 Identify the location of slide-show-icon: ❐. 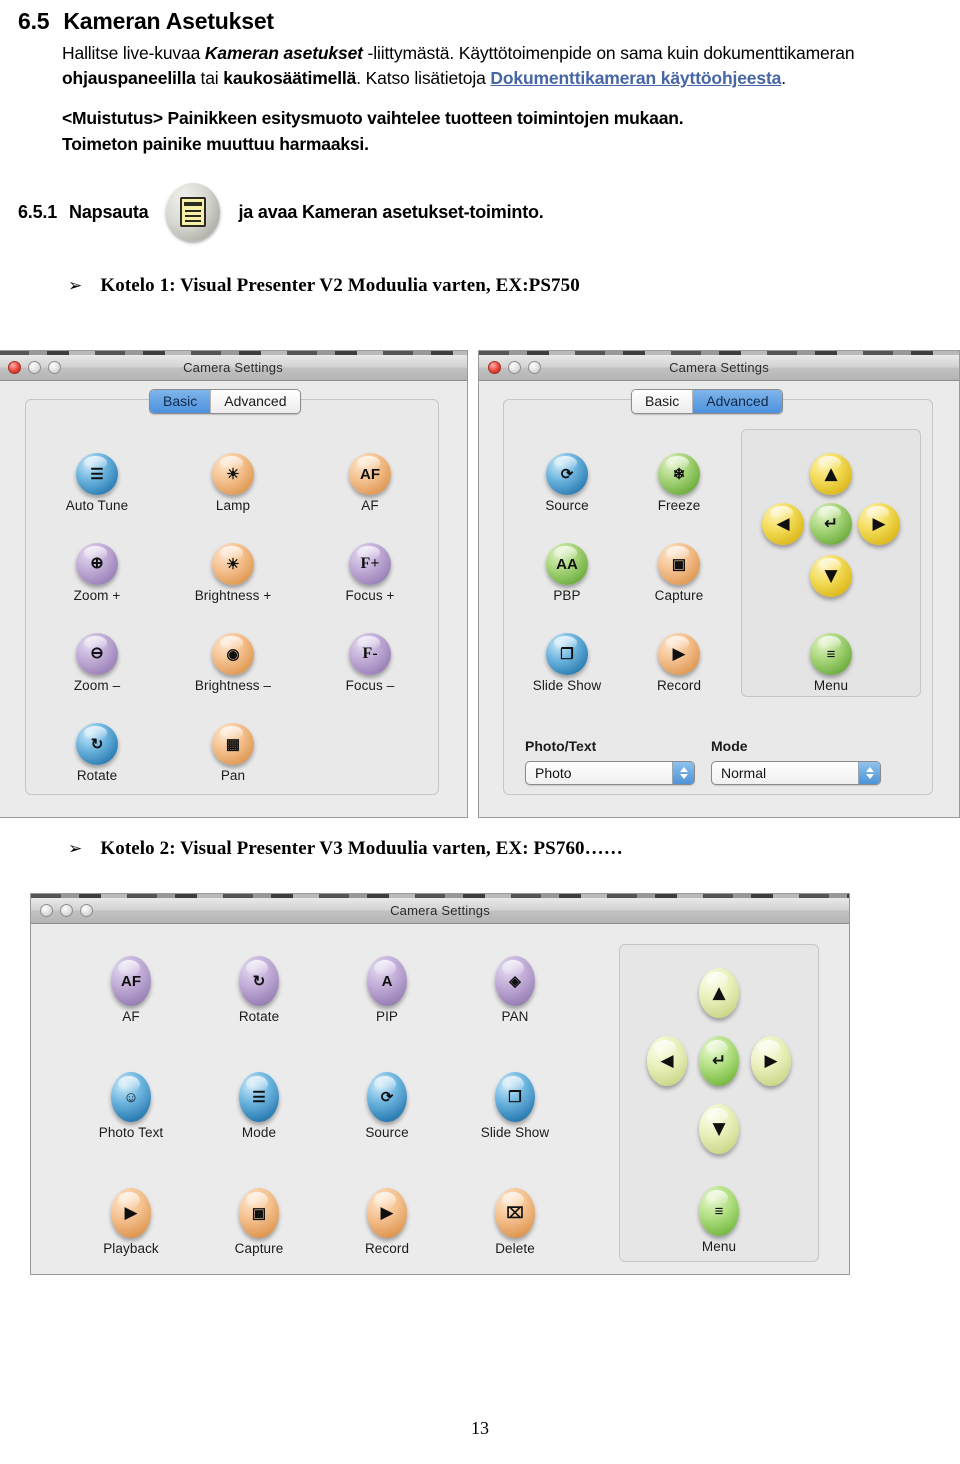
(515, 1097).